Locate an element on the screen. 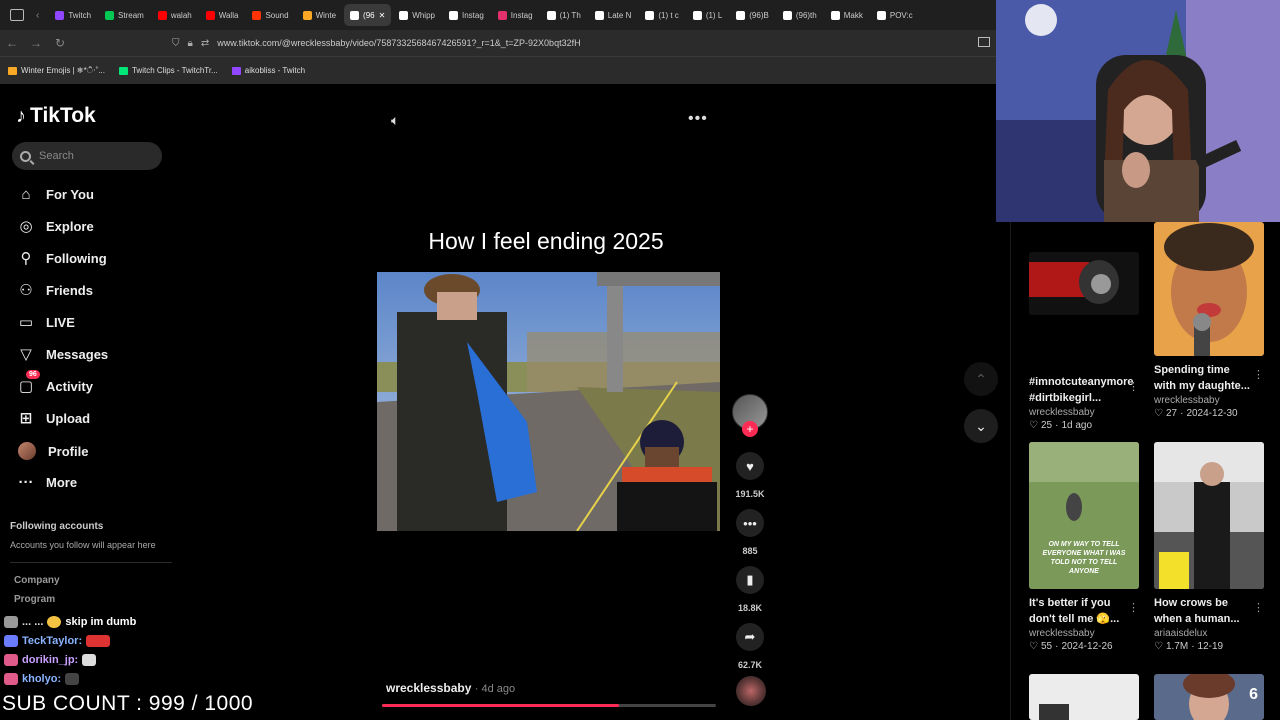 This screenshot has height=720, width=1280. nav-for-you: ⌂ For You is located at coordinates (55, 194).